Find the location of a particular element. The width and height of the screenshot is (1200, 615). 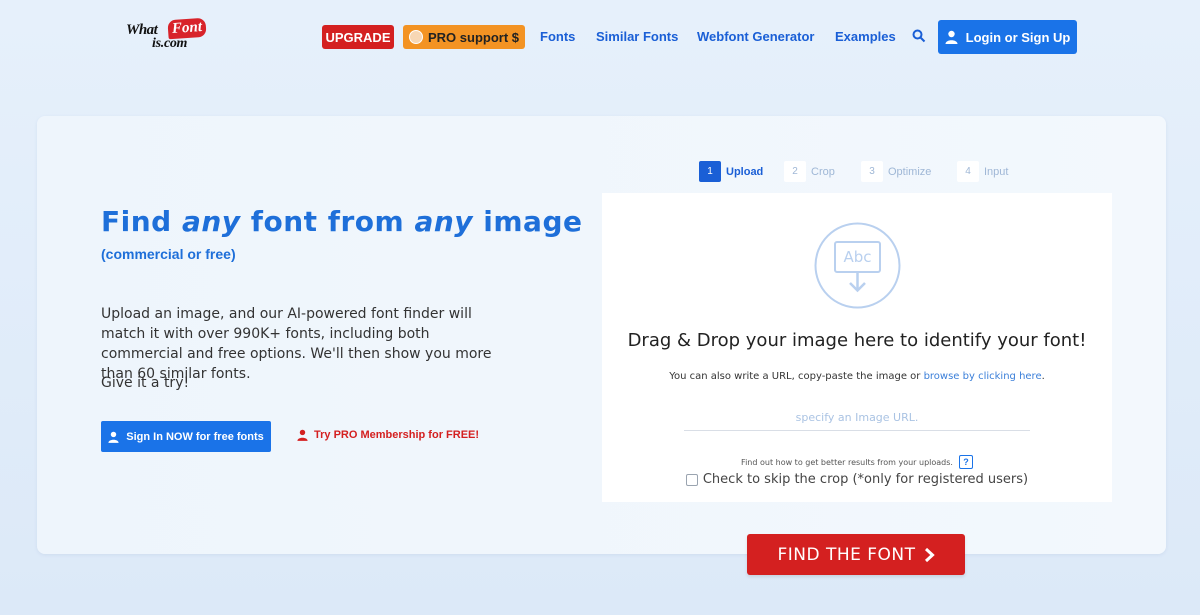

step-number: 3 is located at coordinates (872, 171).